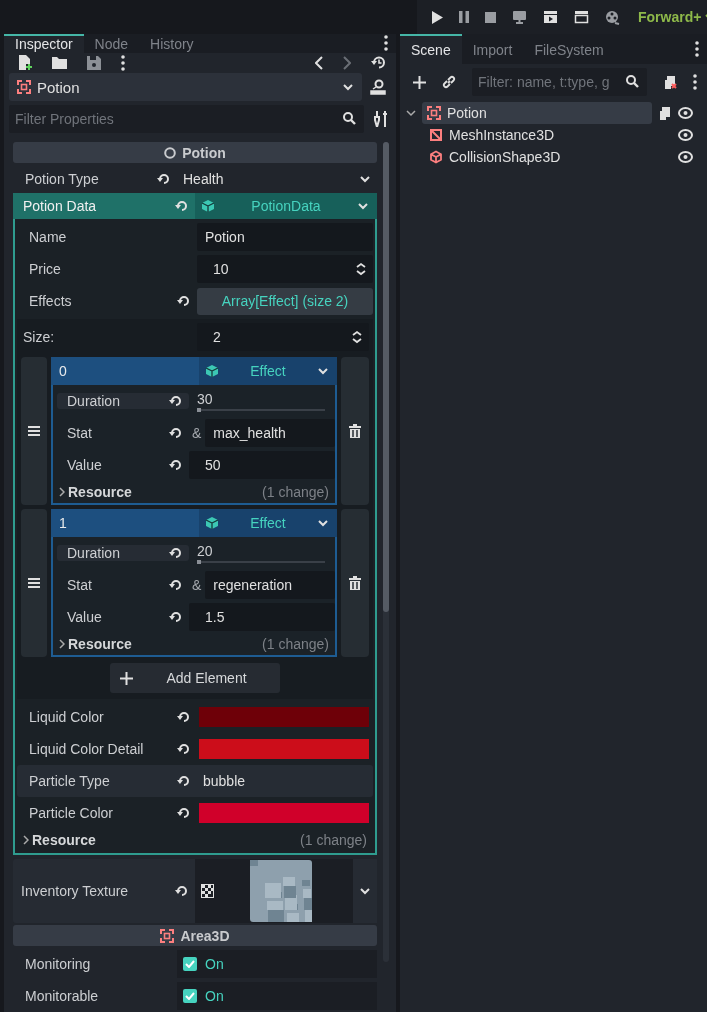  Describe the element at coordinates (262, 553) in the screenshot. I see `slider-field: 20` at that location.